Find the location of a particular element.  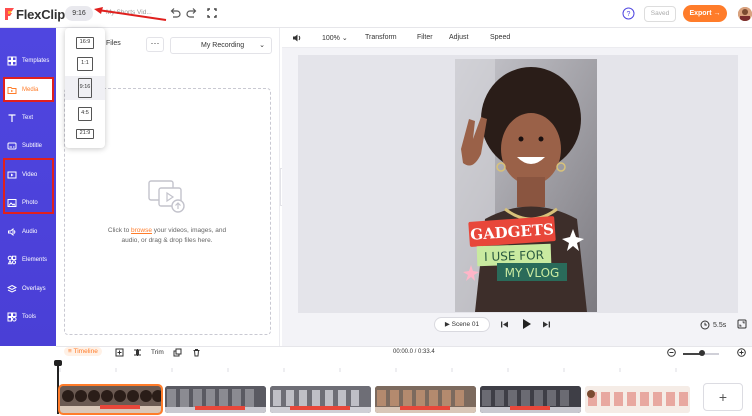

delete-icon is located at coordinates (196, 352).